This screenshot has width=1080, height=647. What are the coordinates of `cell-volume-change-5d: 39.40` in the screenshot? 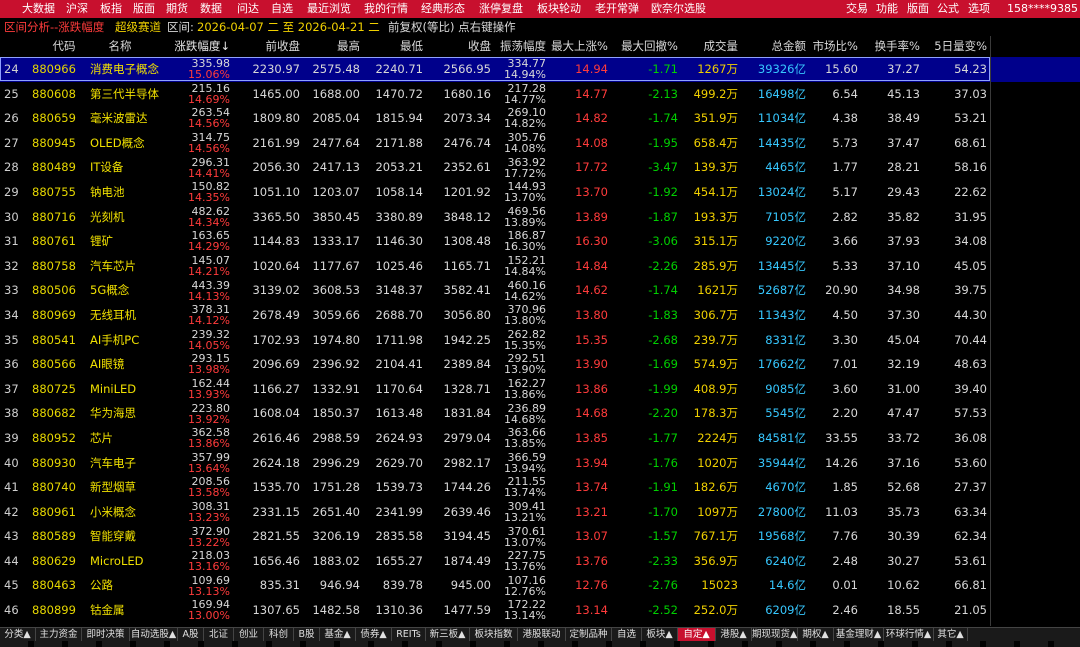 It's located at (970, 388).